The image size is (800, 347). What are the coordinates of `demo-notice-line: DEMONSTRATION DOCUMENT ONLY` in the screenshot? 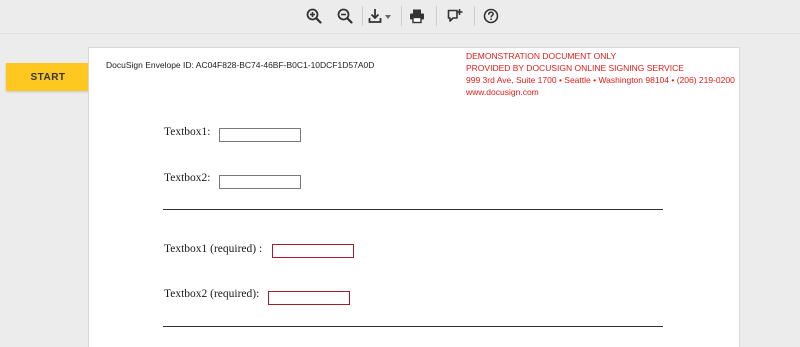 It's located at (541, 56).